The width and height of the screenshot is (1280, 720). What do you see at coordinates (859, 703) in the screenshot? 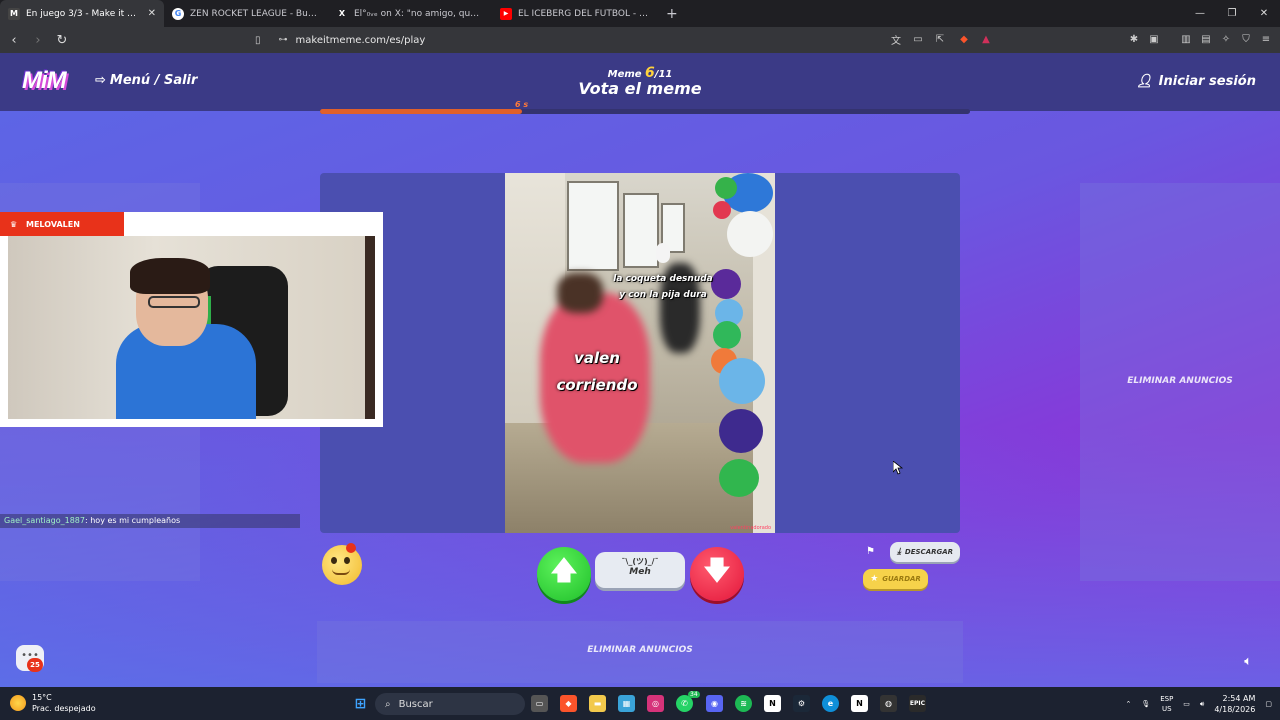
I see `notion-calendar-icon: N` at bounding box center [859, 703].